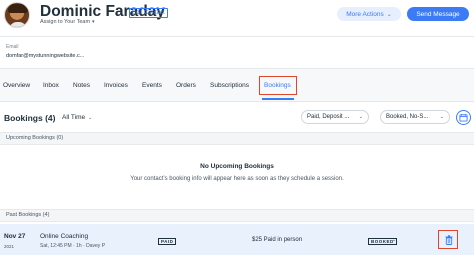 The height and width of the screenshot is (255, 474). What do you see at coordinates (229, 85) in the screenshot?
I see `tab-subscriptions: Subscriptions` at bounding box center [229, 85].